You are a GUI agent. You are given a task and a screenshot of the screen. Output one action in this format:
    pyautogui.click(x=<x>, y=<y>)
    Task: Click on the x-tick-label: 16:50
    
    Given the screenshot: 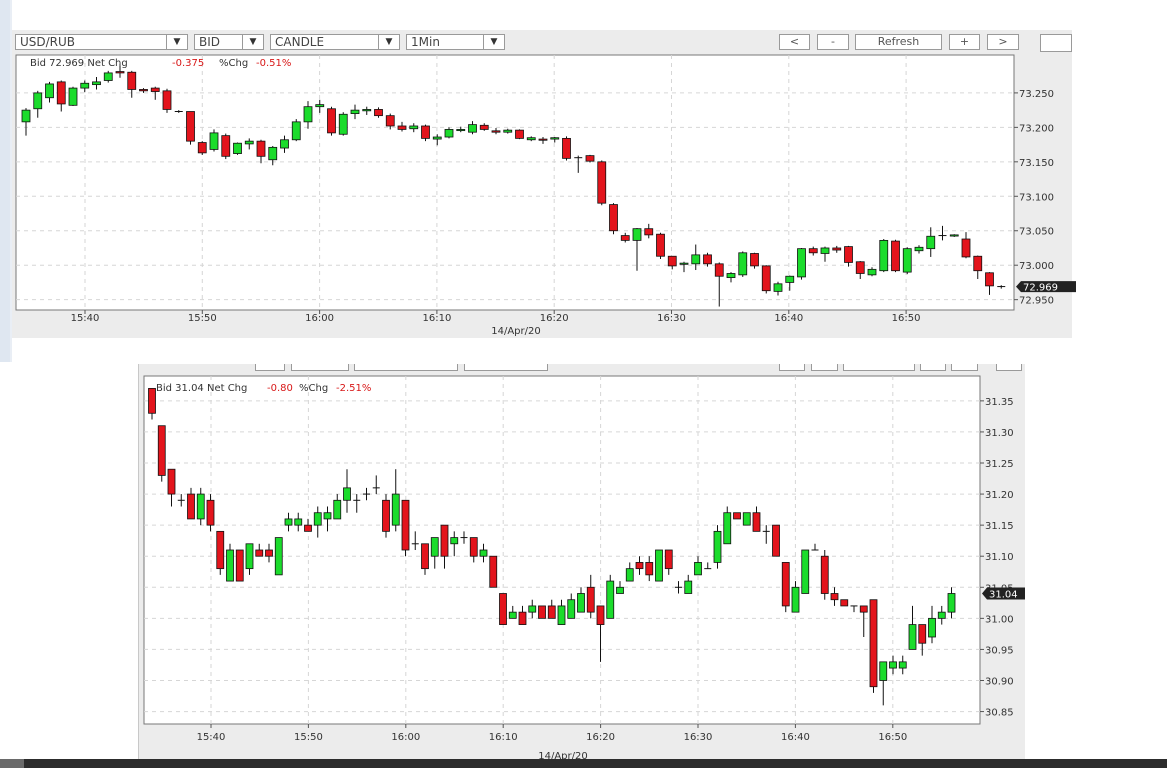 What is the action you would take?
    pyautogui.click(x=892, y=737)
    